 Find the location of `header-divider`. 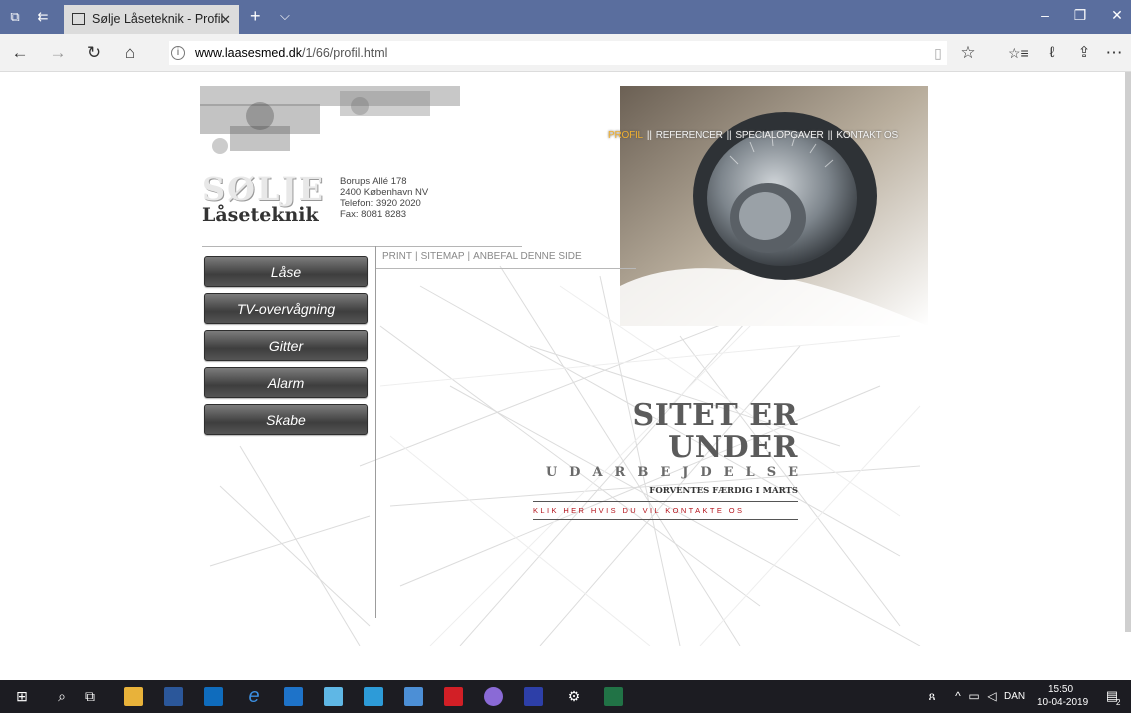

header-divider is located at coordinates (362, 246).